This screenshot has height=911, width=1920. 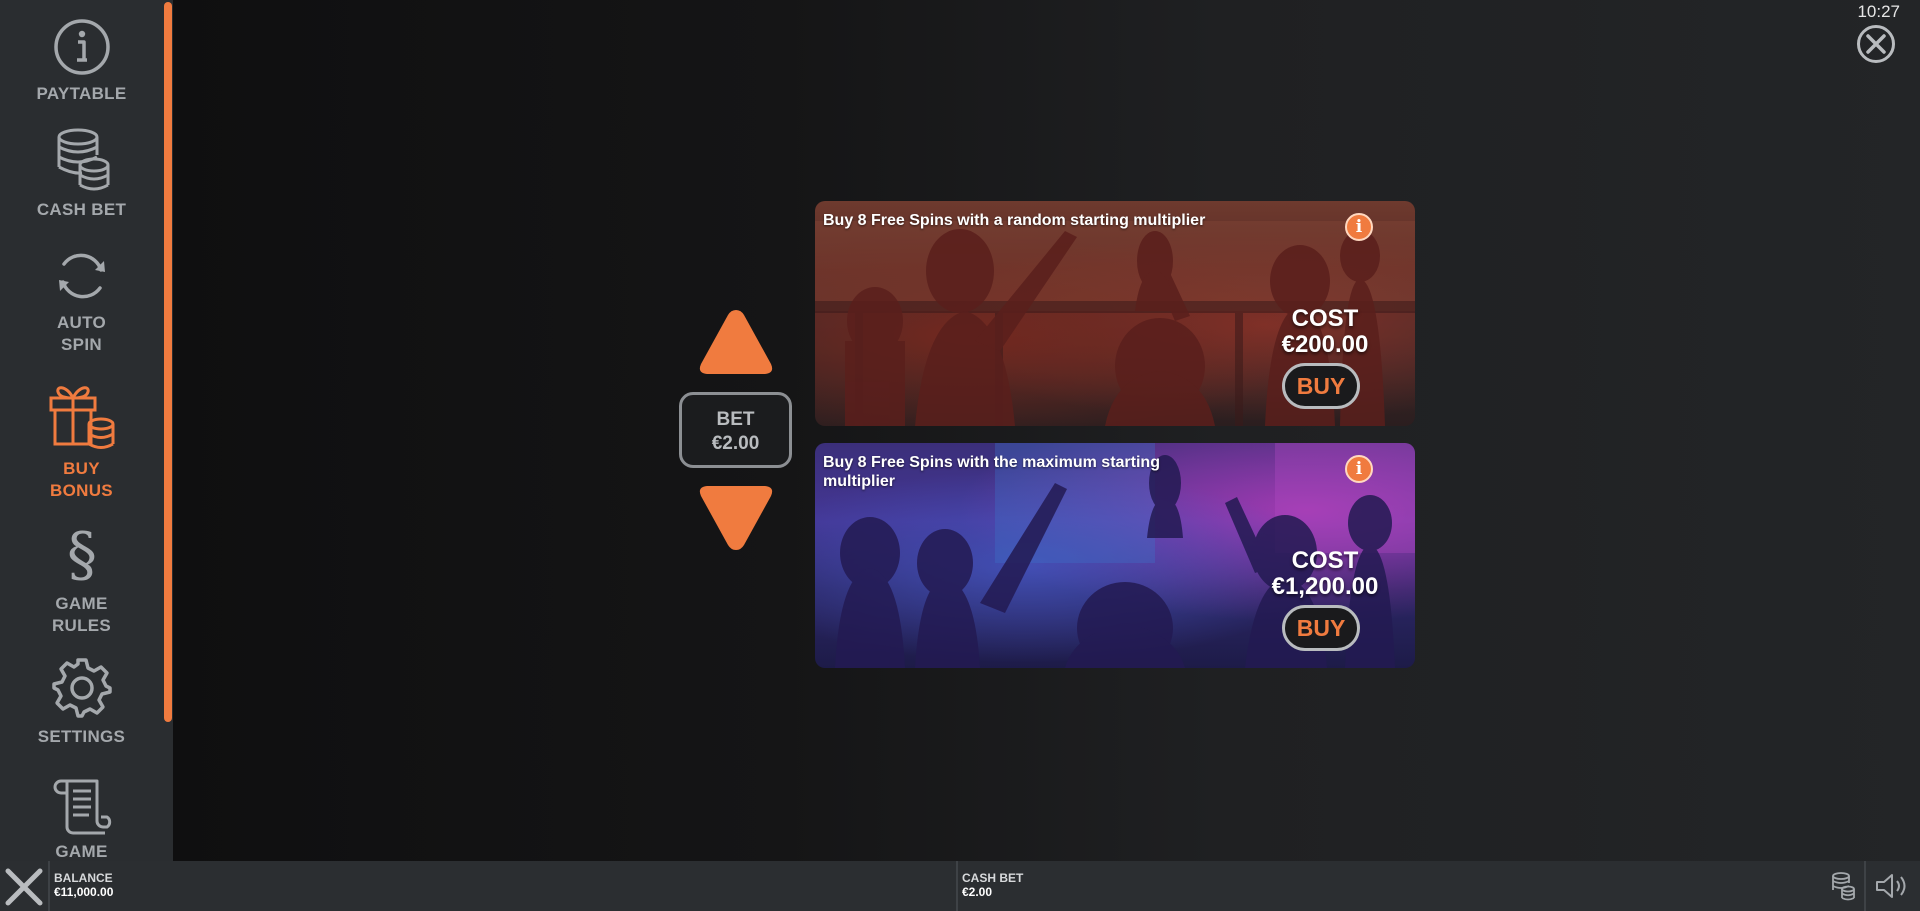 I want to click on sidebar-item-auto-spin: AUTO SPIN, so click(x=81, y=301).